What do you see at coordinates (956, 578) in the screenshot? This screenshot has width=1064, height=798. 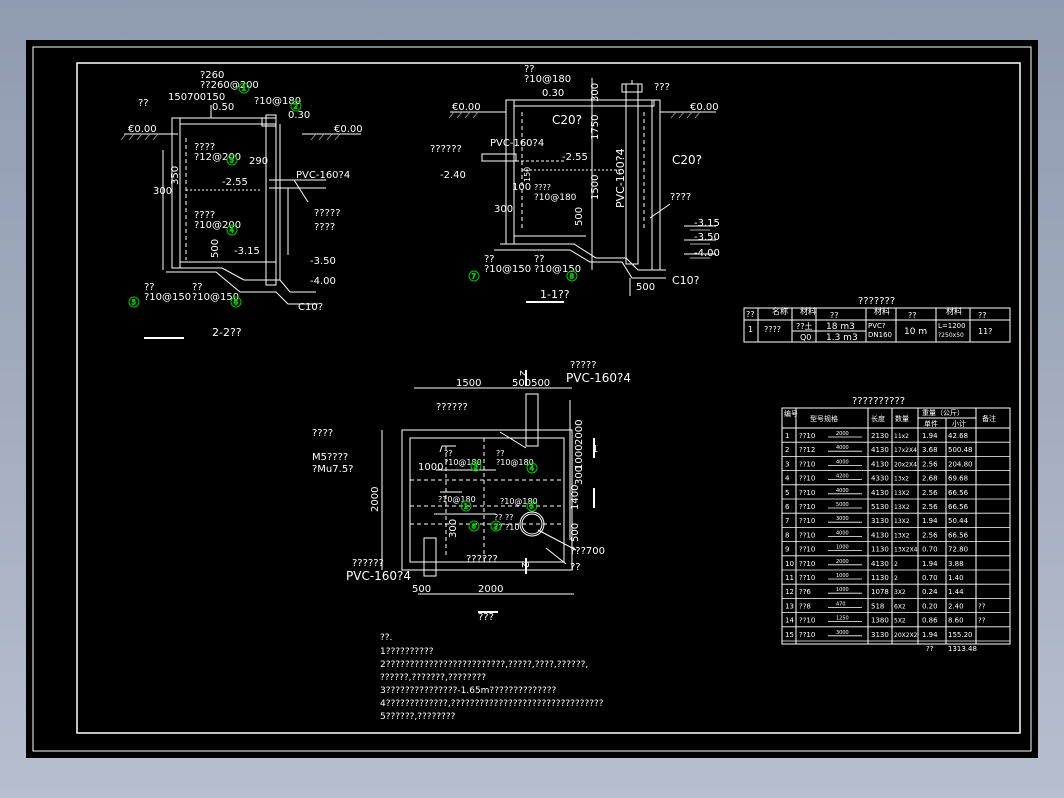 I see `table-cell: 1.40` at bounding box center [956, 578].